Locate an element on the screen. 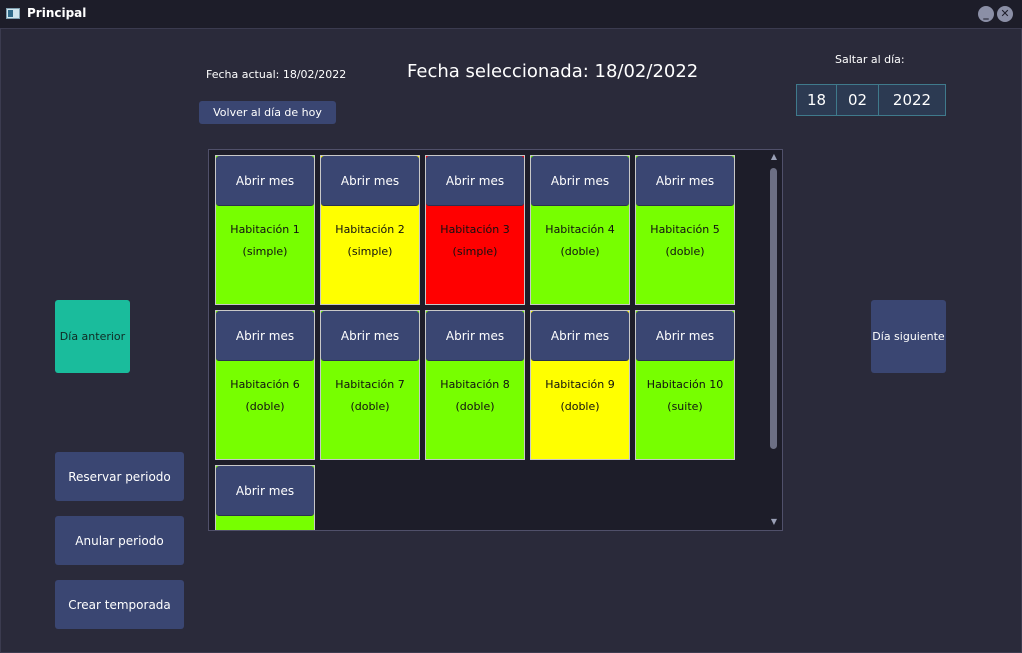 The height and width of the screenshot is (653, 1022). year-field: 2022 is located at coordinates (912, 100).